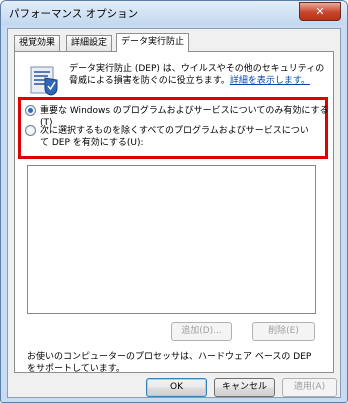  I want to click on ok-button: OK, so click(176, 387).